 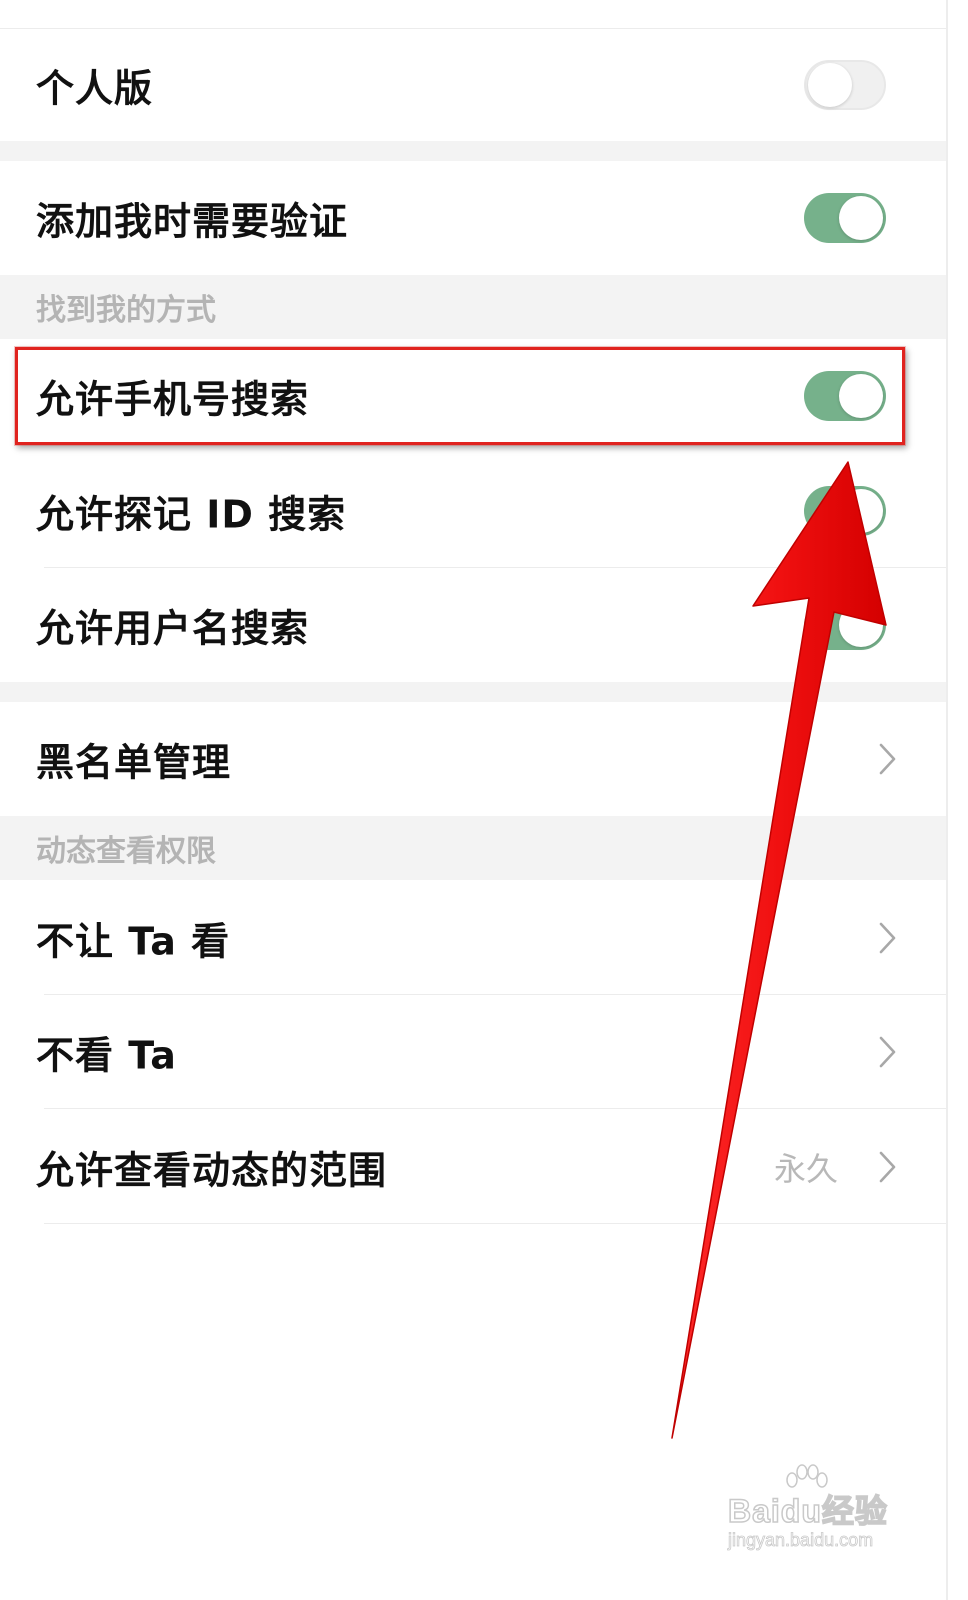 I want to click on row-allow-id-search: 允许探记 ID 搜索, so click(x=475, y=510).